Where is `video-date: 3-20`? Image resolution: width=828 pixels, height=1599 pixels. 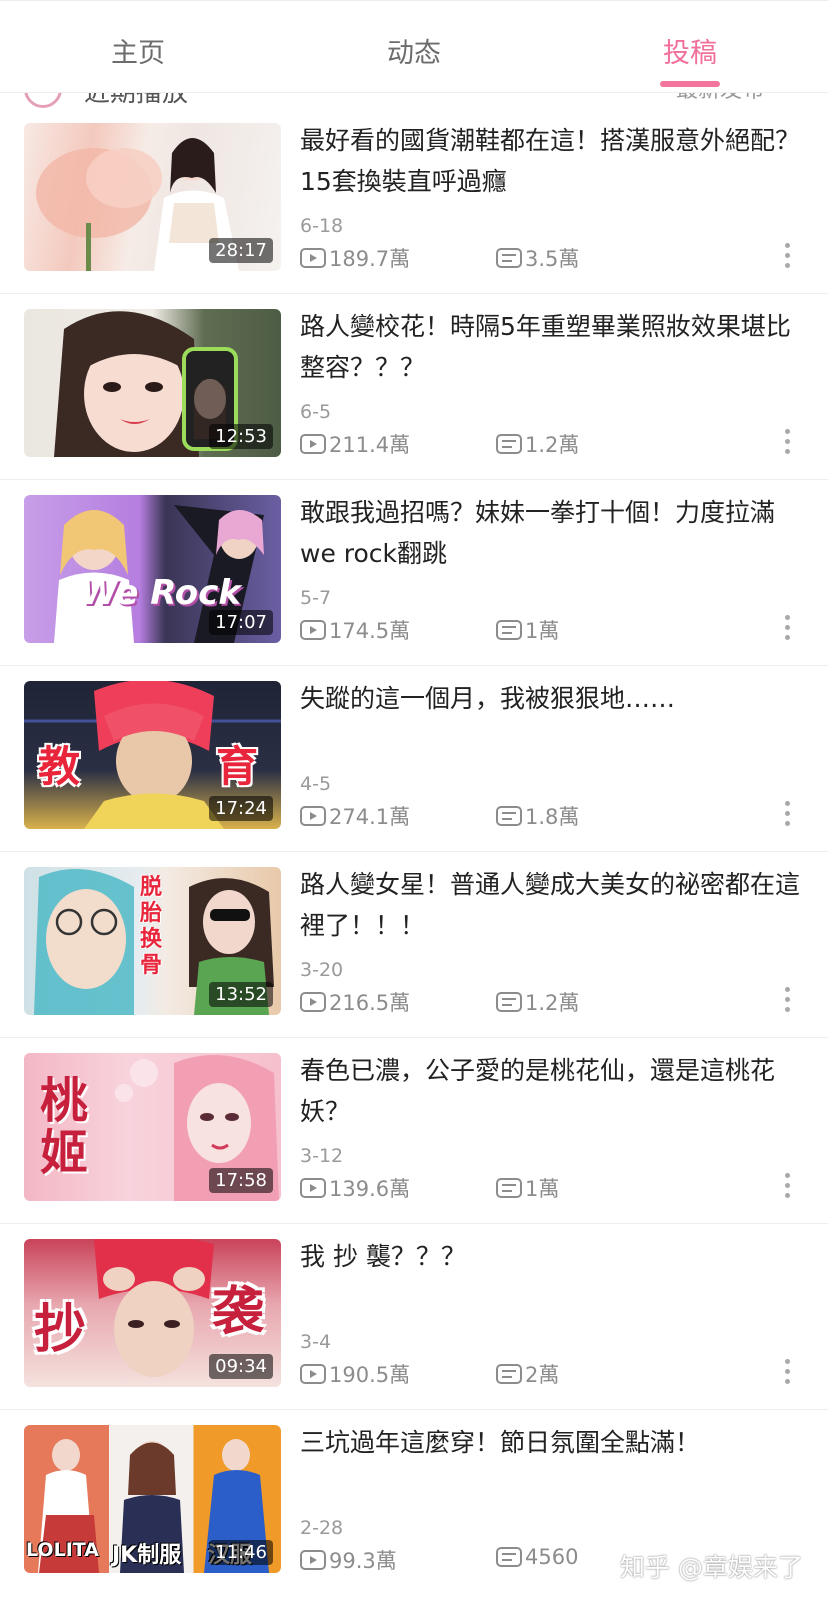 video-date: 3-20 is located at coordinates (322, 970).